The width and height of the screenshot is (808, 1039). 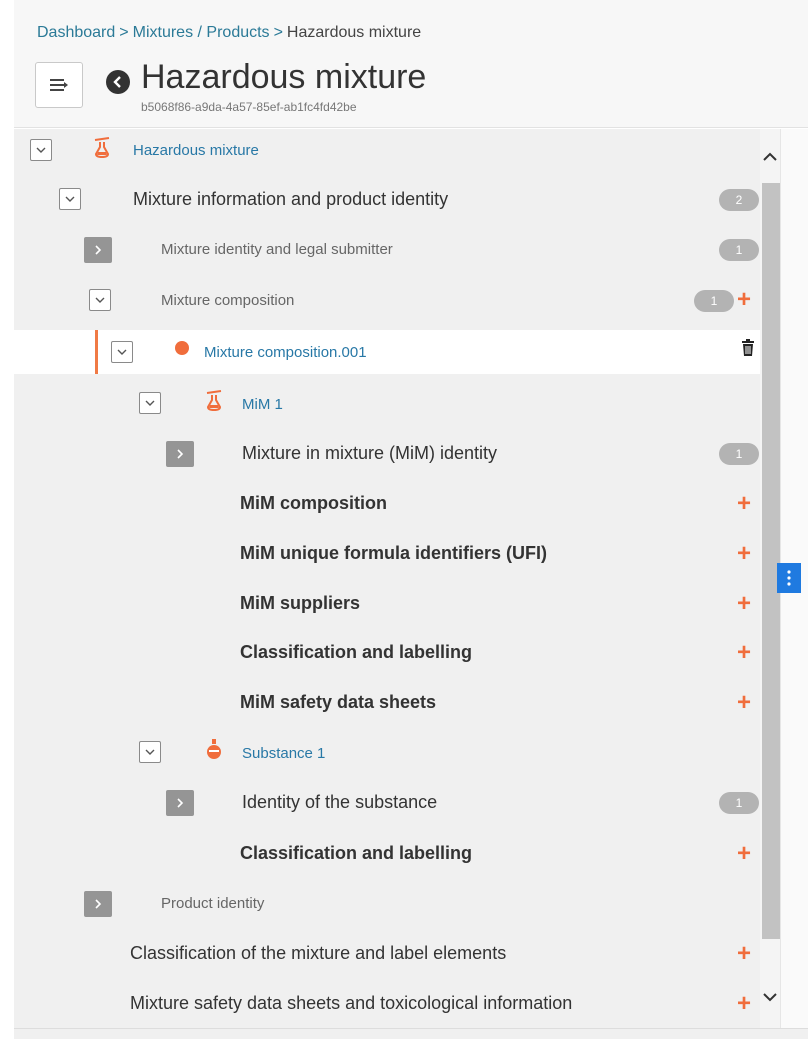 I want to click on tree-menu-button, so click(x=59, y=85).